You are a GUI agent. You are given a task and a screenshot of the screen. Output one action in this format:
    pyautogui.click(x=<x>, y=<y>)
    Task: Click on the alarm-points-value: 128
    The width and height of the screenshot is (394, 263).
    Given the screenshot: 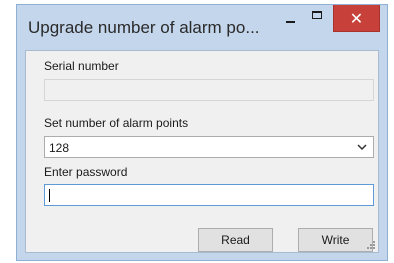 What is the action you would take?
    pyautogui.click(x=59, y=148)
    